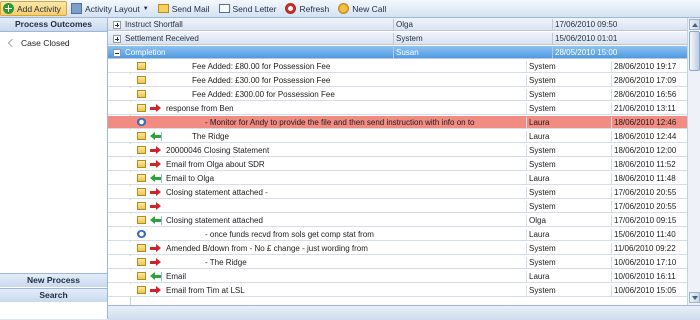 The width and height of the screenshot is (700, 320). What do you see at coordinates (205, 290) in the screenshot?
I see `activity-description: Email from Tim at LSL` at bounding box center [205, 290].